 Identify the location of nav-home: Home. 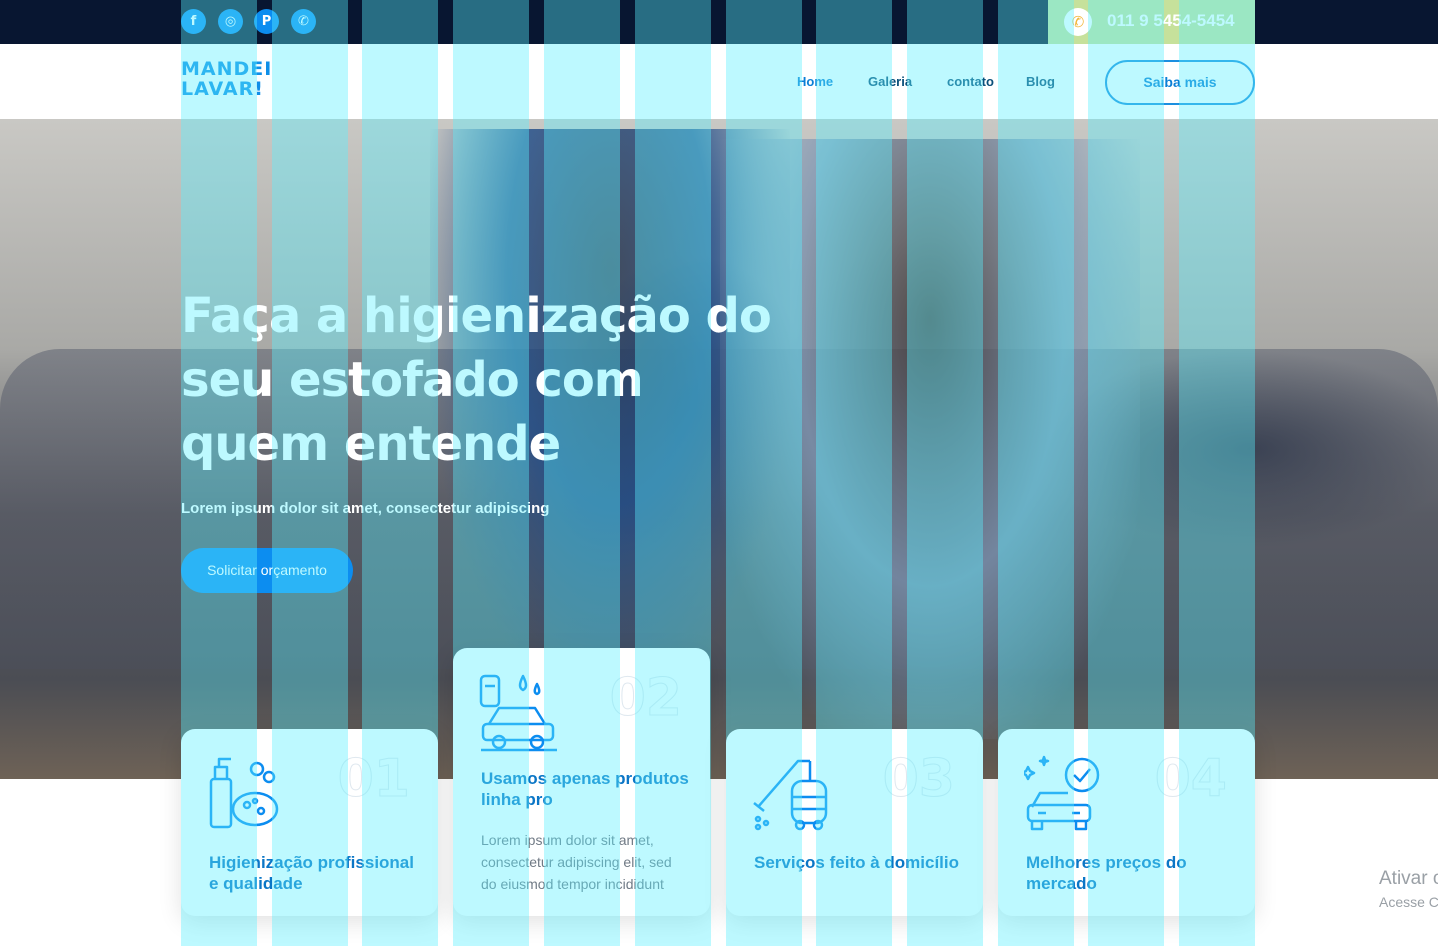
(815, 81).